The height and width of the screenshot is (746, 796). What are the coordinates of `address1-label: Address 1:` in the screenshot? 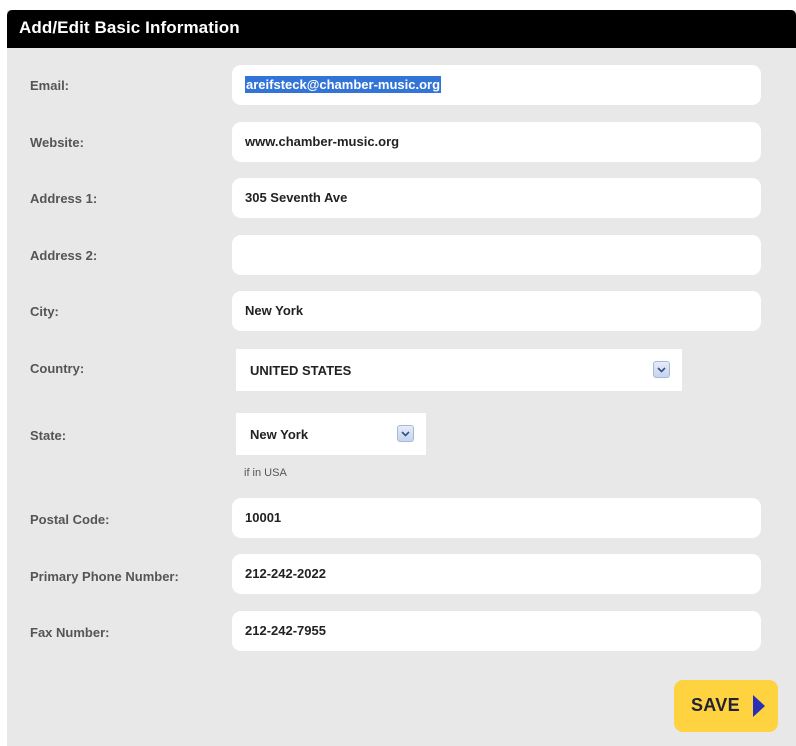 It's located at (64, 198).